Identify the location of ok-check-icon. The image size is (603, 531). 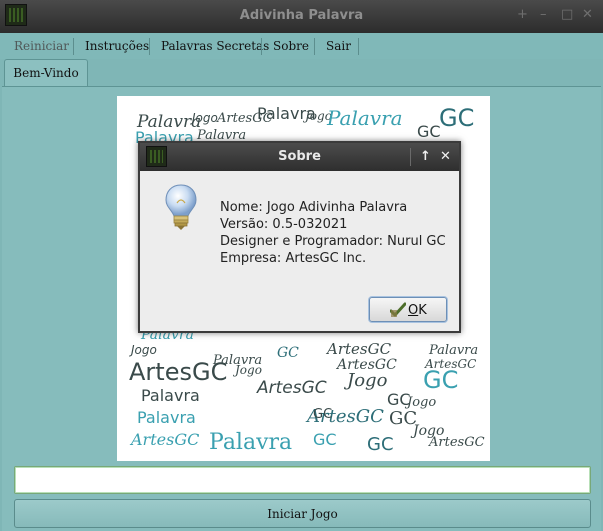
(398, 309).